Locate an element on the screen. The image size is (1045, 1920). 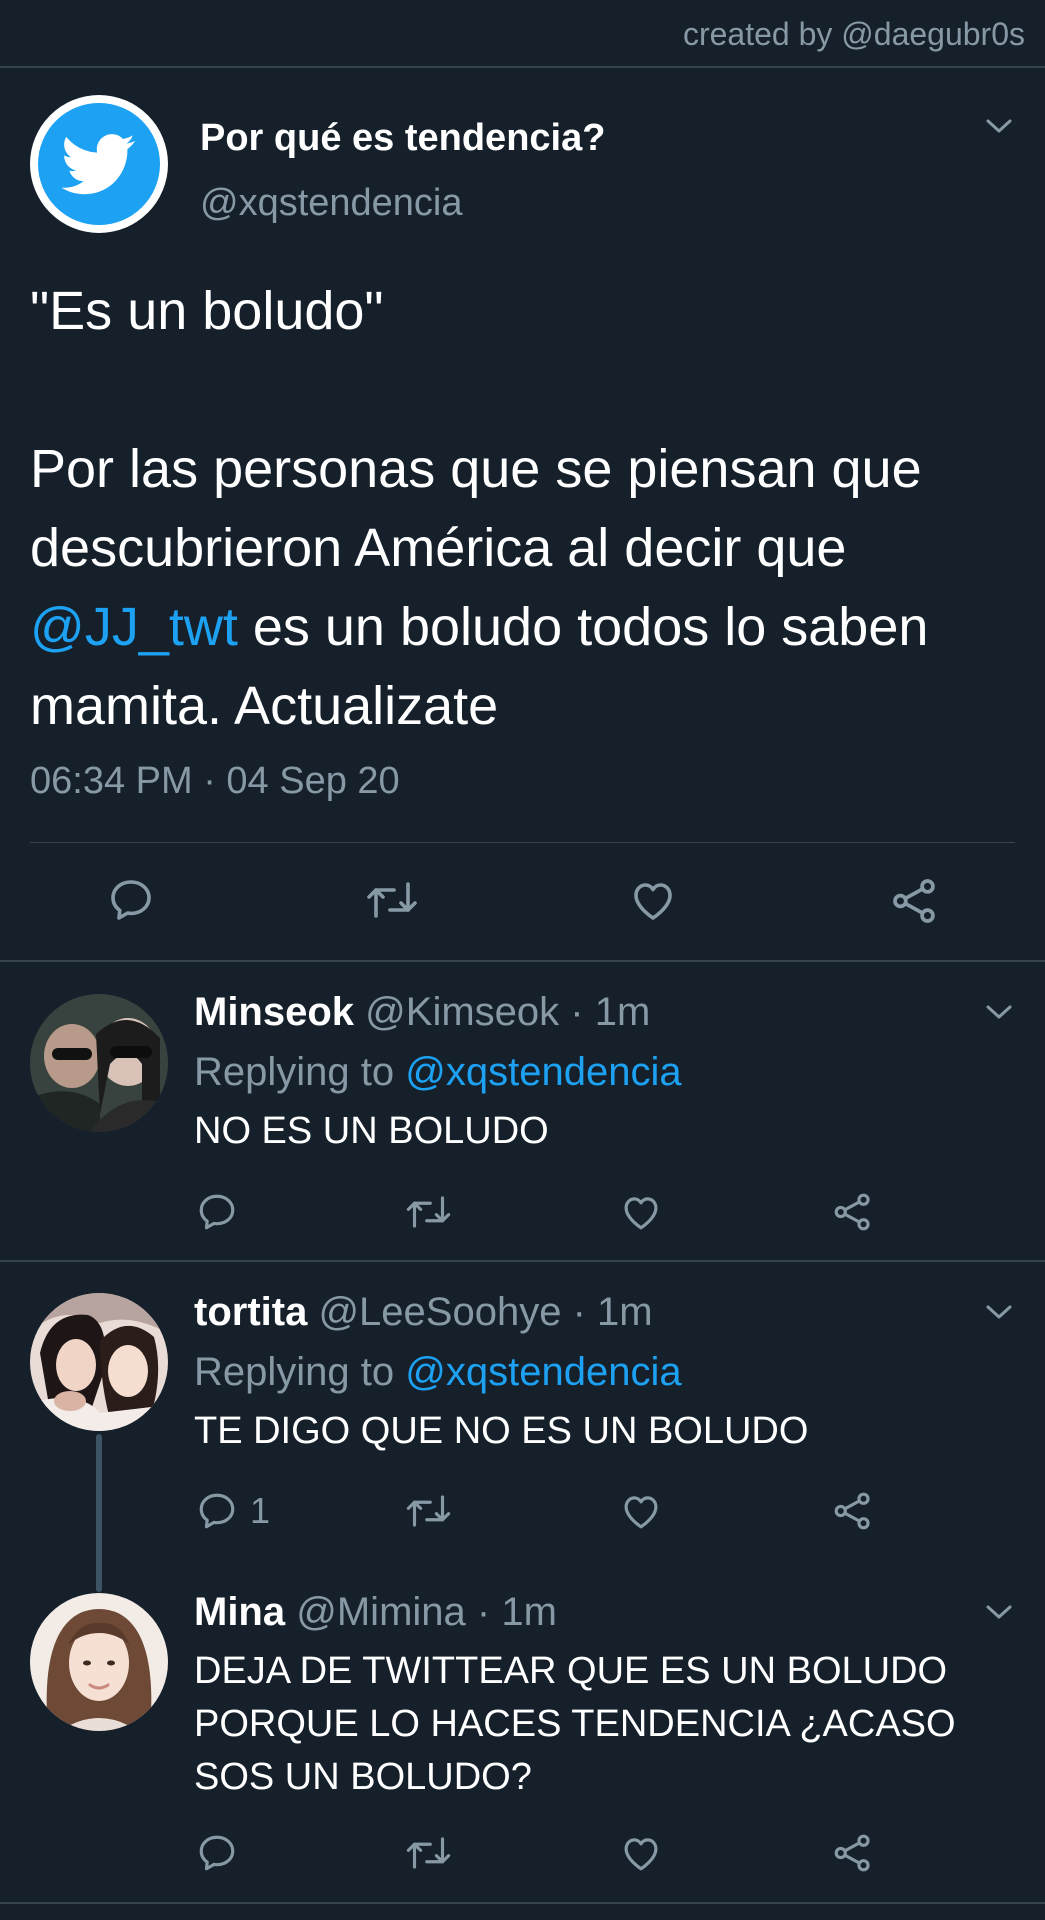
reply-header: Mina @Mimina · 1m is located at coordinates (375, 1612).